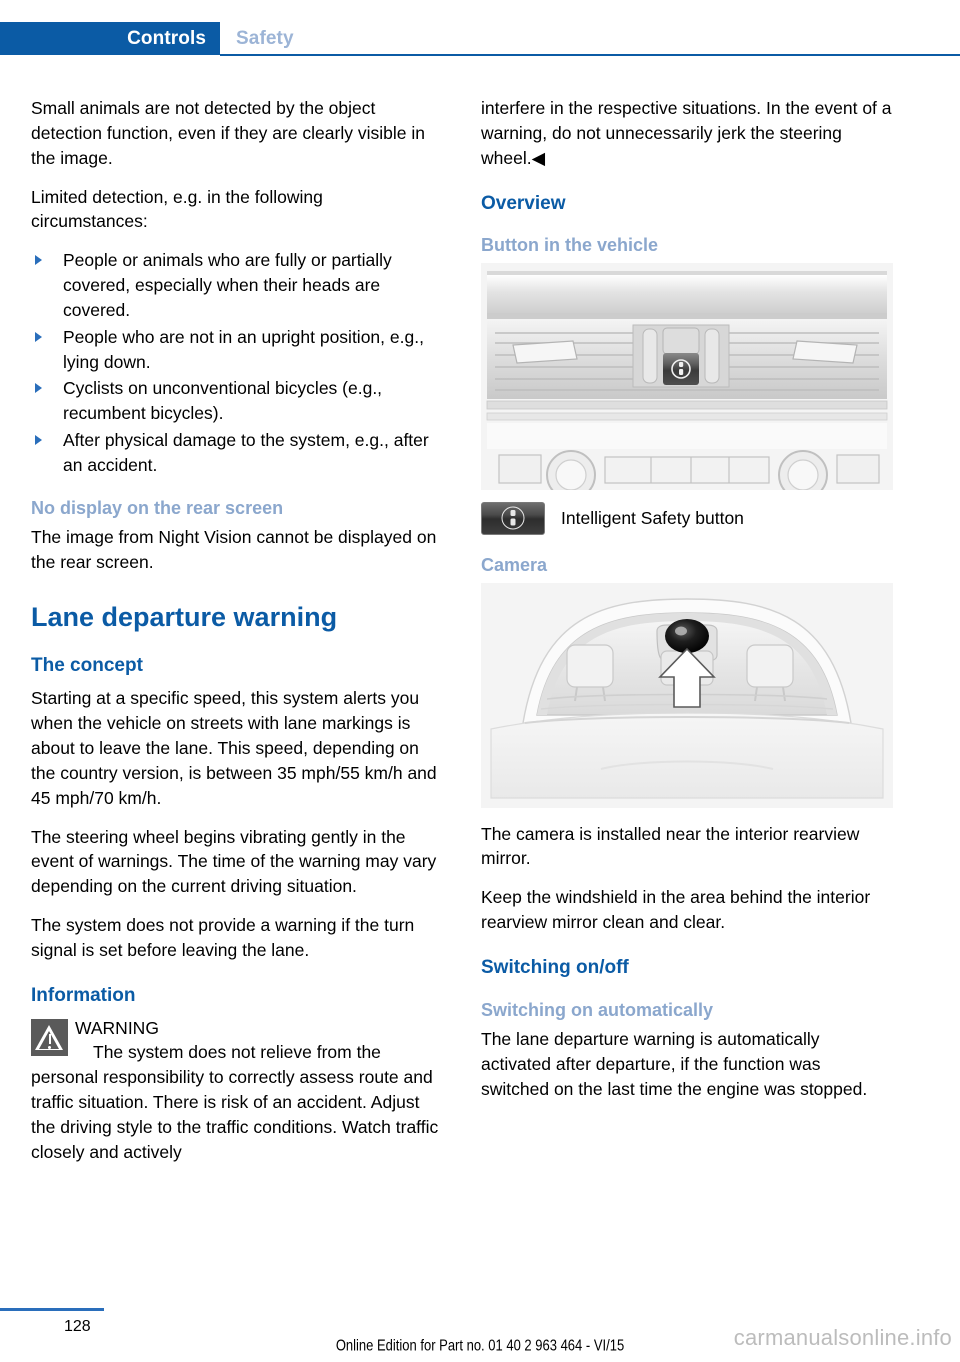 The width and height of the screenshot is (960, 1362). What do you see at coordinates (265, 39) in the screenshot?
I see `tab-safety: Safety` at bounding box center [265, 39].